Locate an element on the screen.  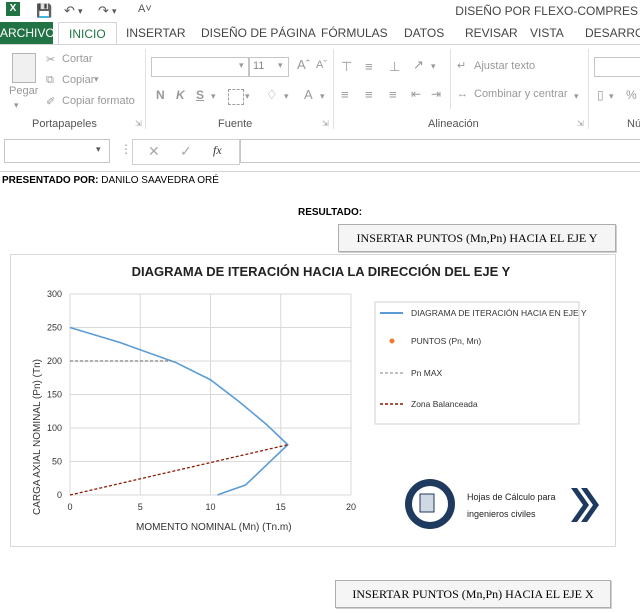
copy-dropdown-icon: ▾ is located at coordinates (96, 79).